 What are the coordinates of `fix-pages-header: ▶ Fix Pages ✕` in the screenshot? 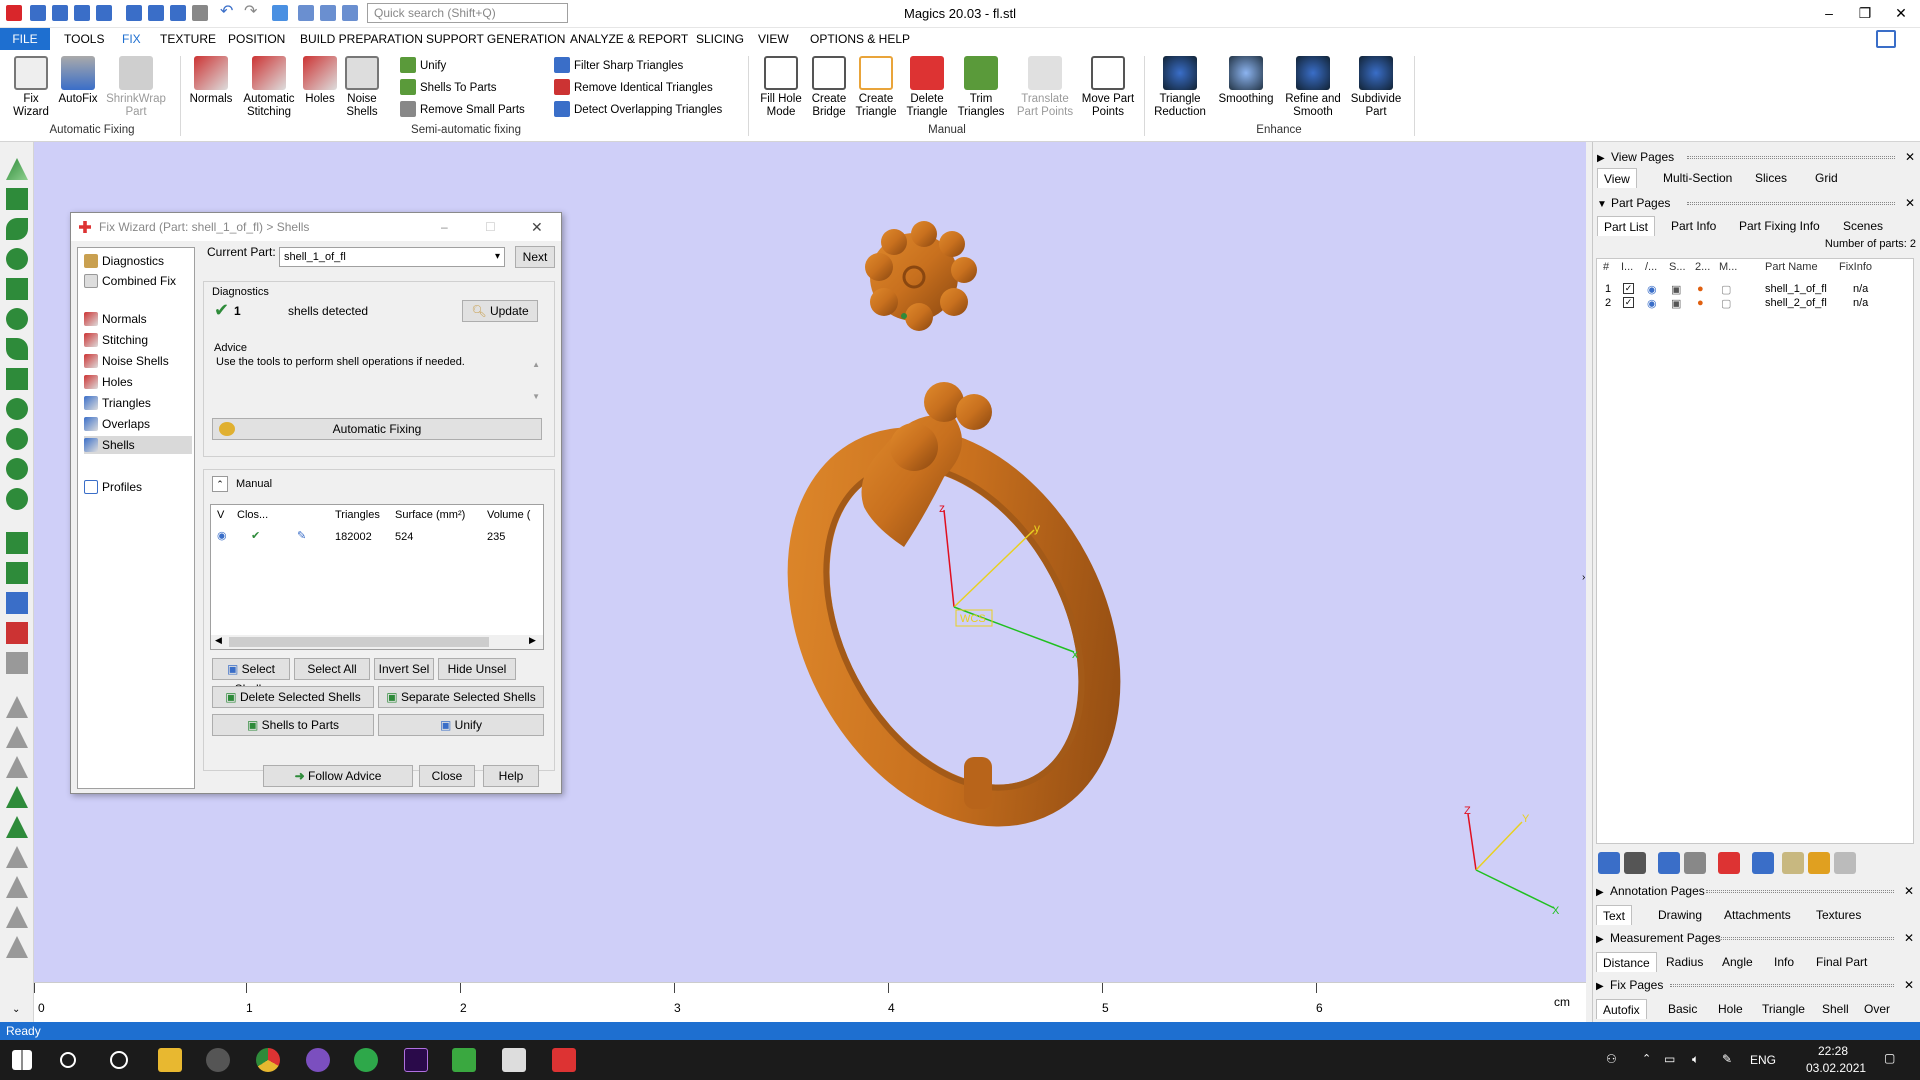 It's located at (1755, 985).